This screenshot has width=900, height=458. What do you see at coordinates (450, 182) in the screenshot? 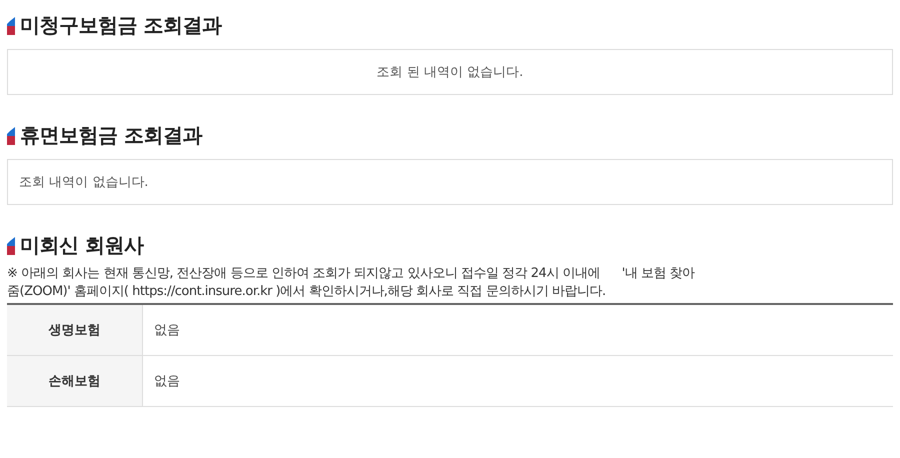
I see `result-message: 조회 내역이 없습니다.` at bounding box center [450, 182].